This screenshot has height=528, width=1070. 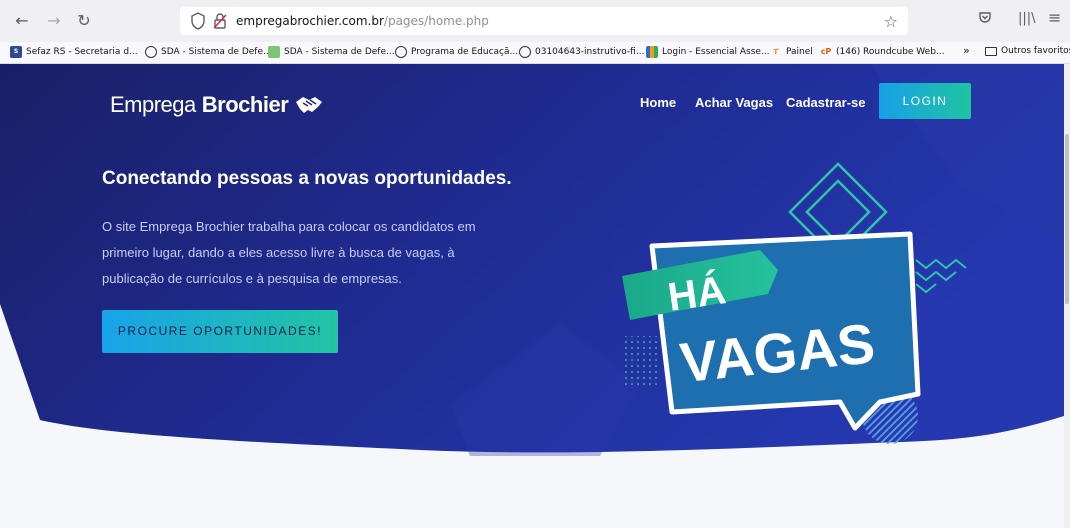 I want to click on forward-arrow-icon: →, so click(x=54, y=21).